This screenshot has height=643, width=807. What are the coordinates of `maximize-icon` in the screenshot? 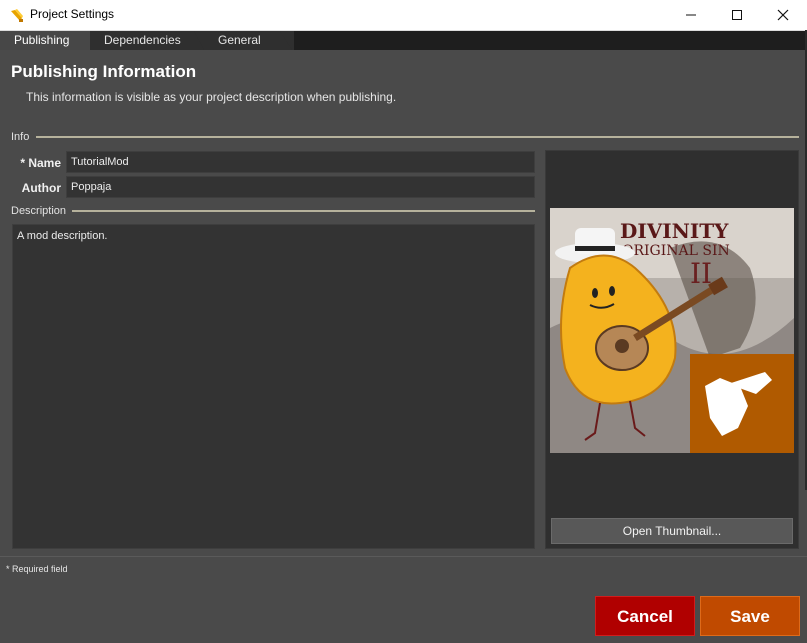 It's located at (737, 15).